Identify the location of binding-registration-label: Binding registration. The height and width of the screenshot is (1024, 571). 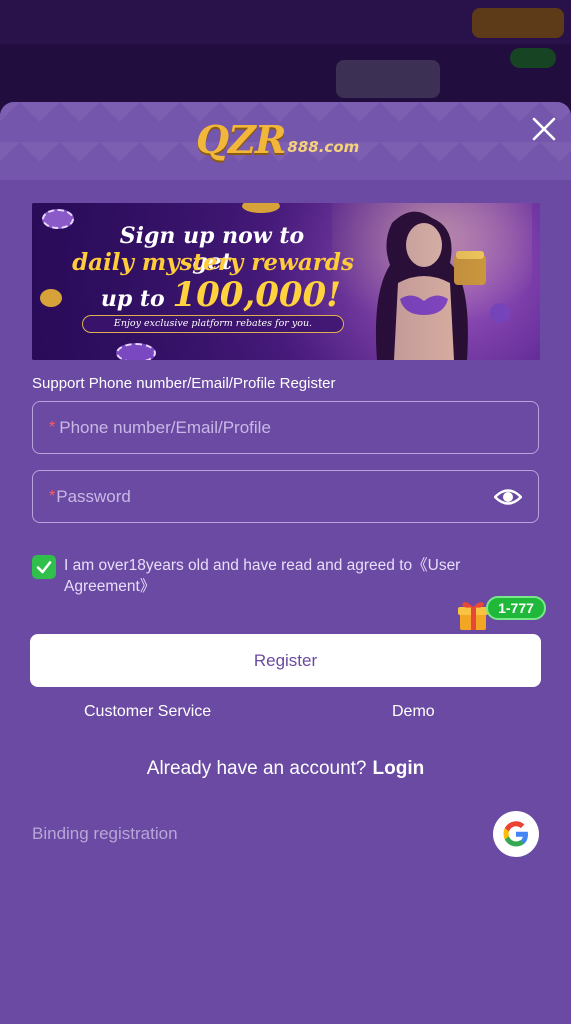
(105, 833).